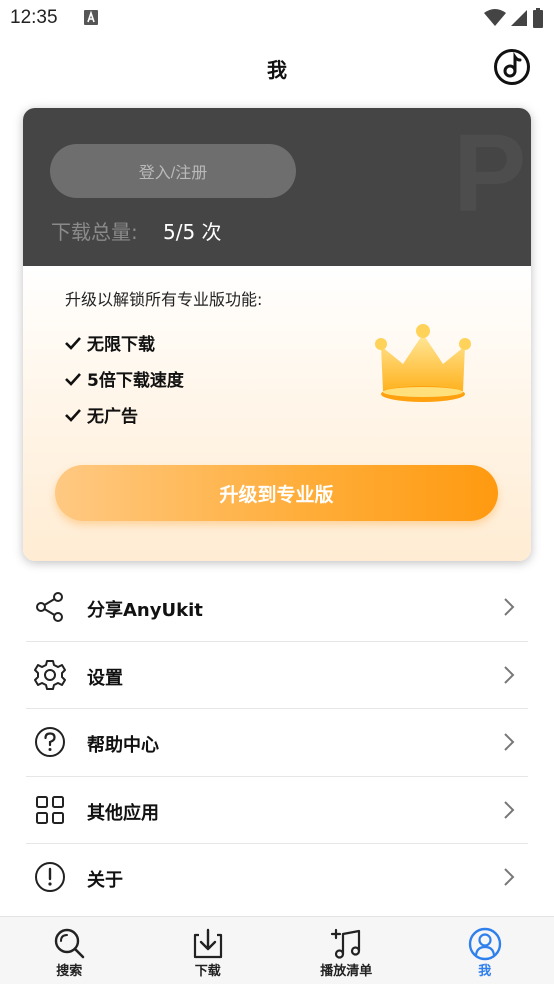 Image resolution: width=554 pixels, height=984 pixels. Describe the element at coordinates (423, 363) in the screenshot. I see `crown-icon` at that location.